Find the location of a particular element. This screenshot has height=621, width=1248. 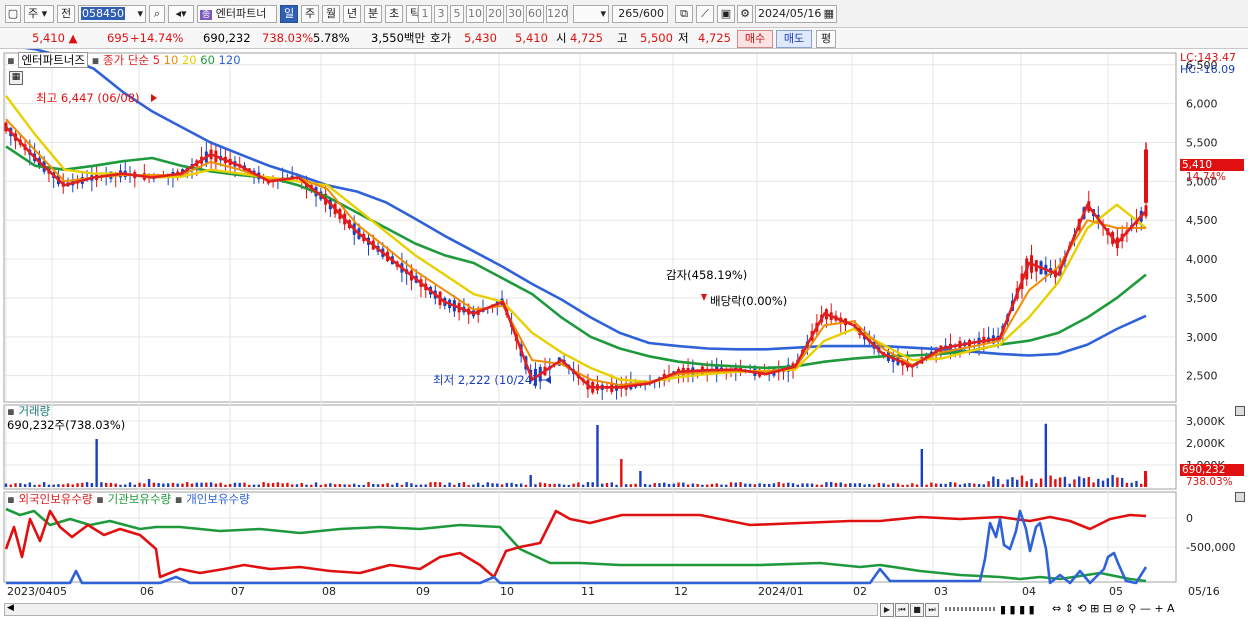

interval-tab-5: 5 is located at coordinates (457, 14).